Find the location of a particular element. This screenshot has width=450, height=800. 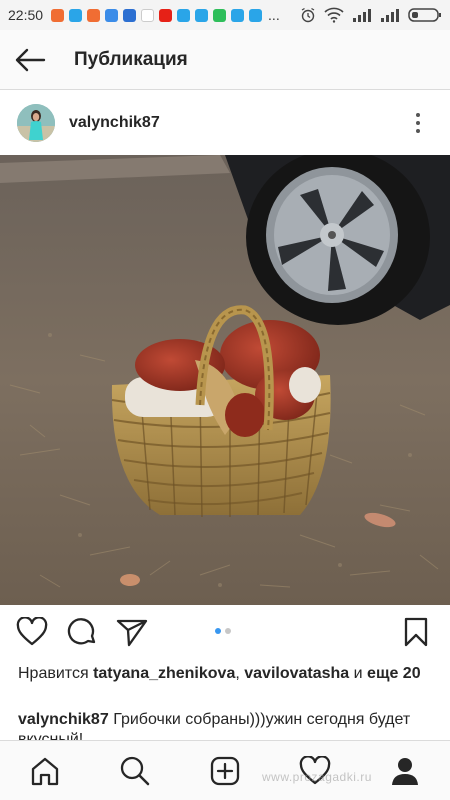

more-options-button is located at coordinates (418, 123).